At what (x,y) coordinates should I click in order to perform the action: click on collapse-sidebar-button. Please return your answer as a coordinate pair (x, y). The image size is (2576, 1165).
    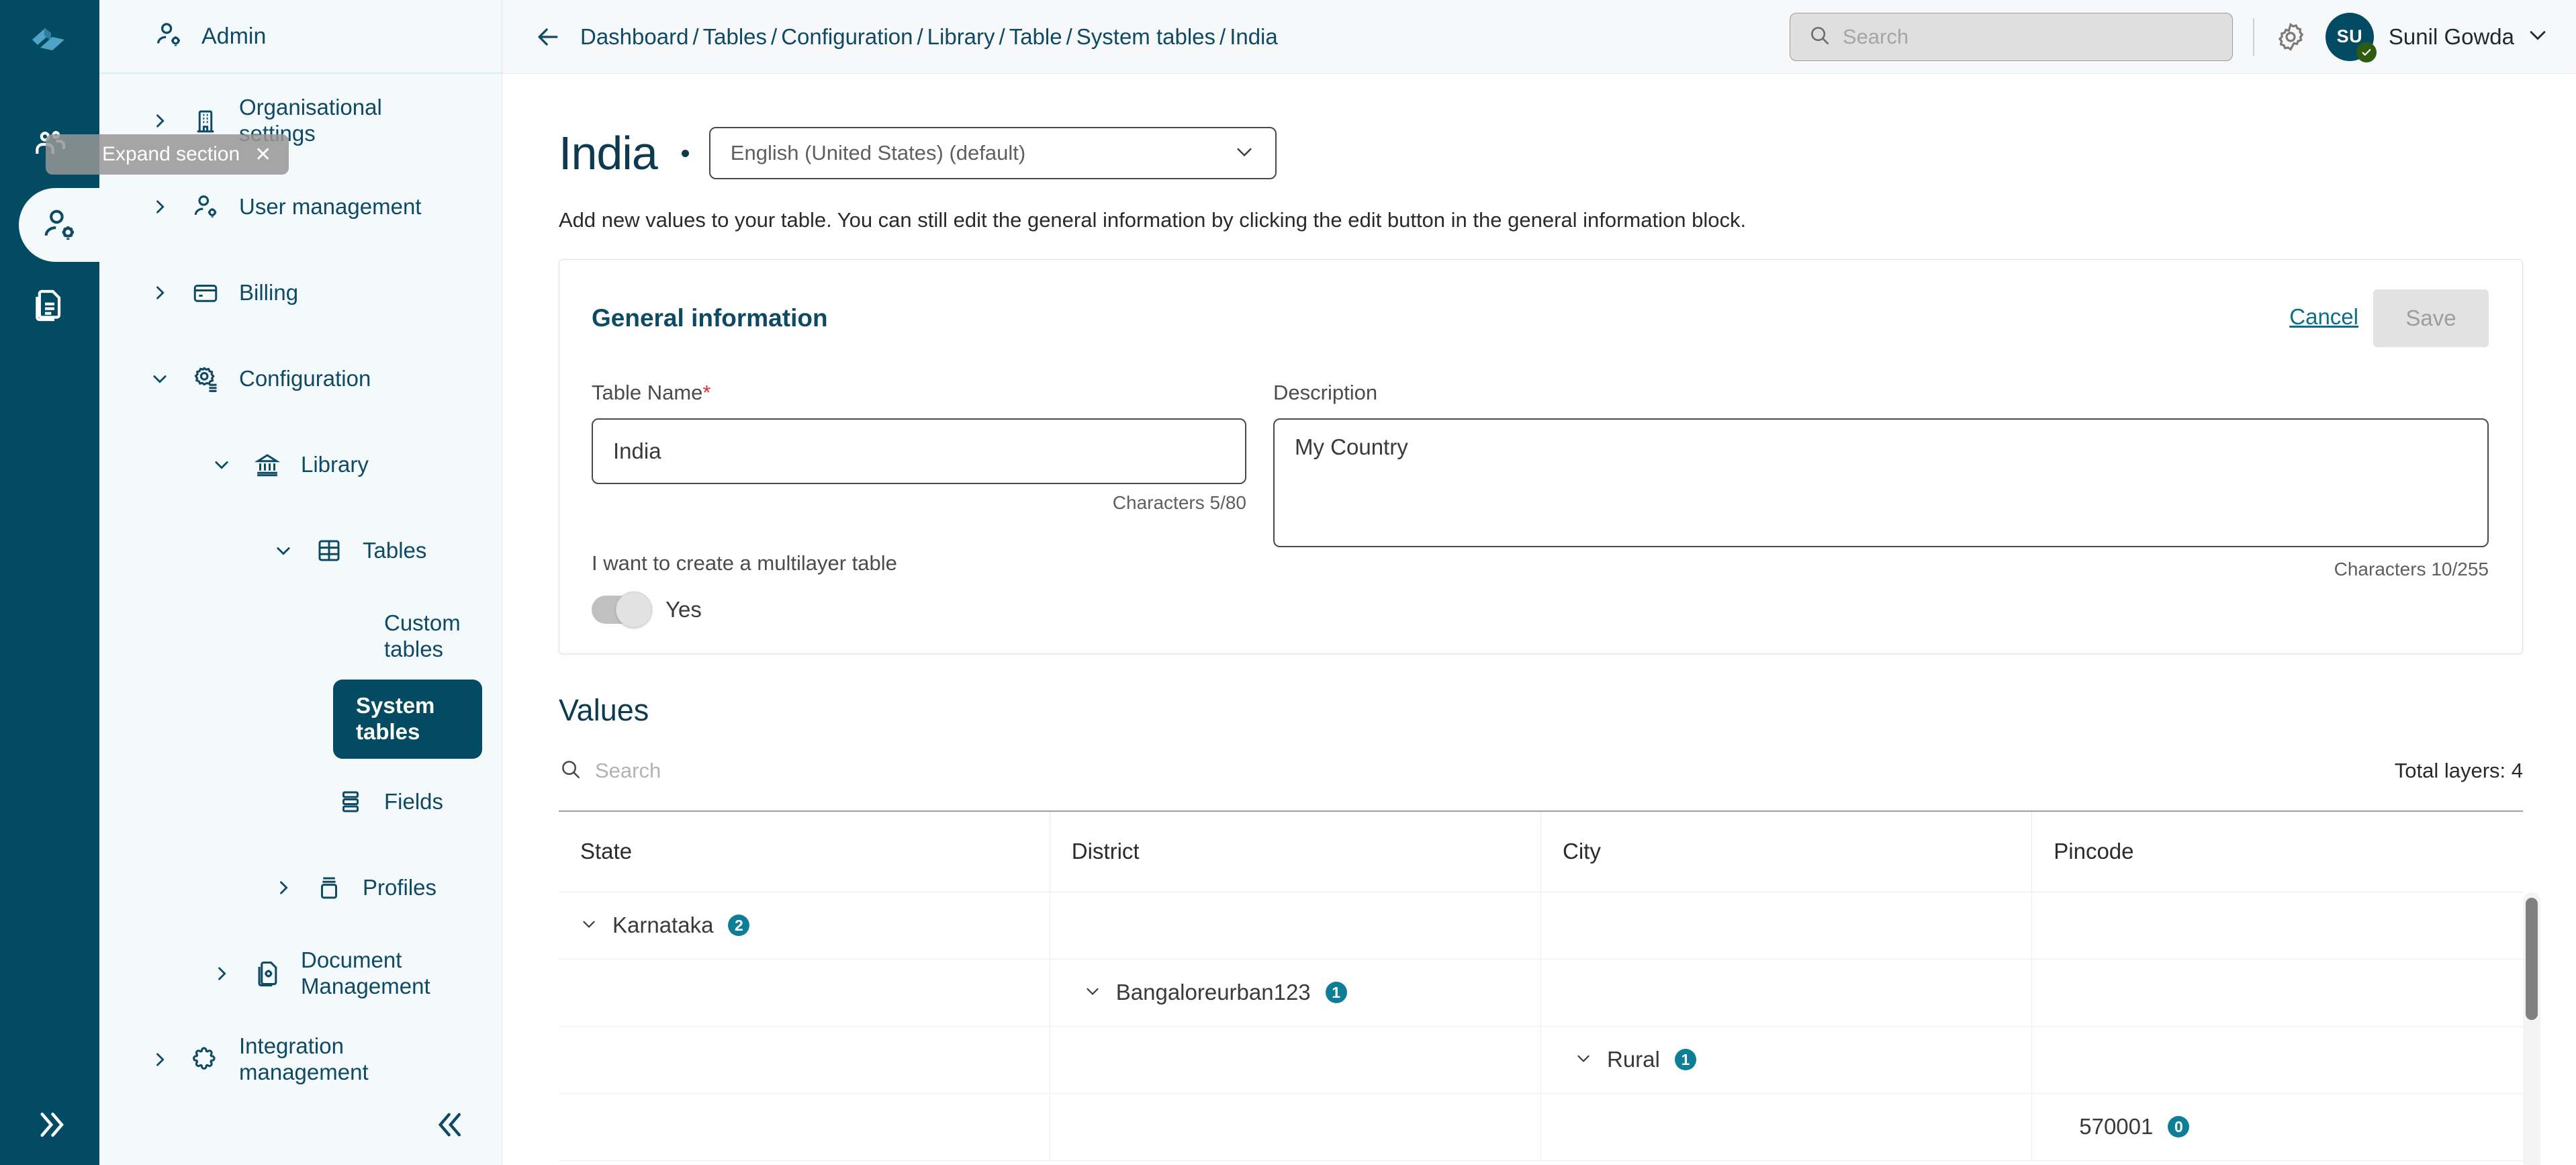
    Looking at the image, I should click on (452, 1126).